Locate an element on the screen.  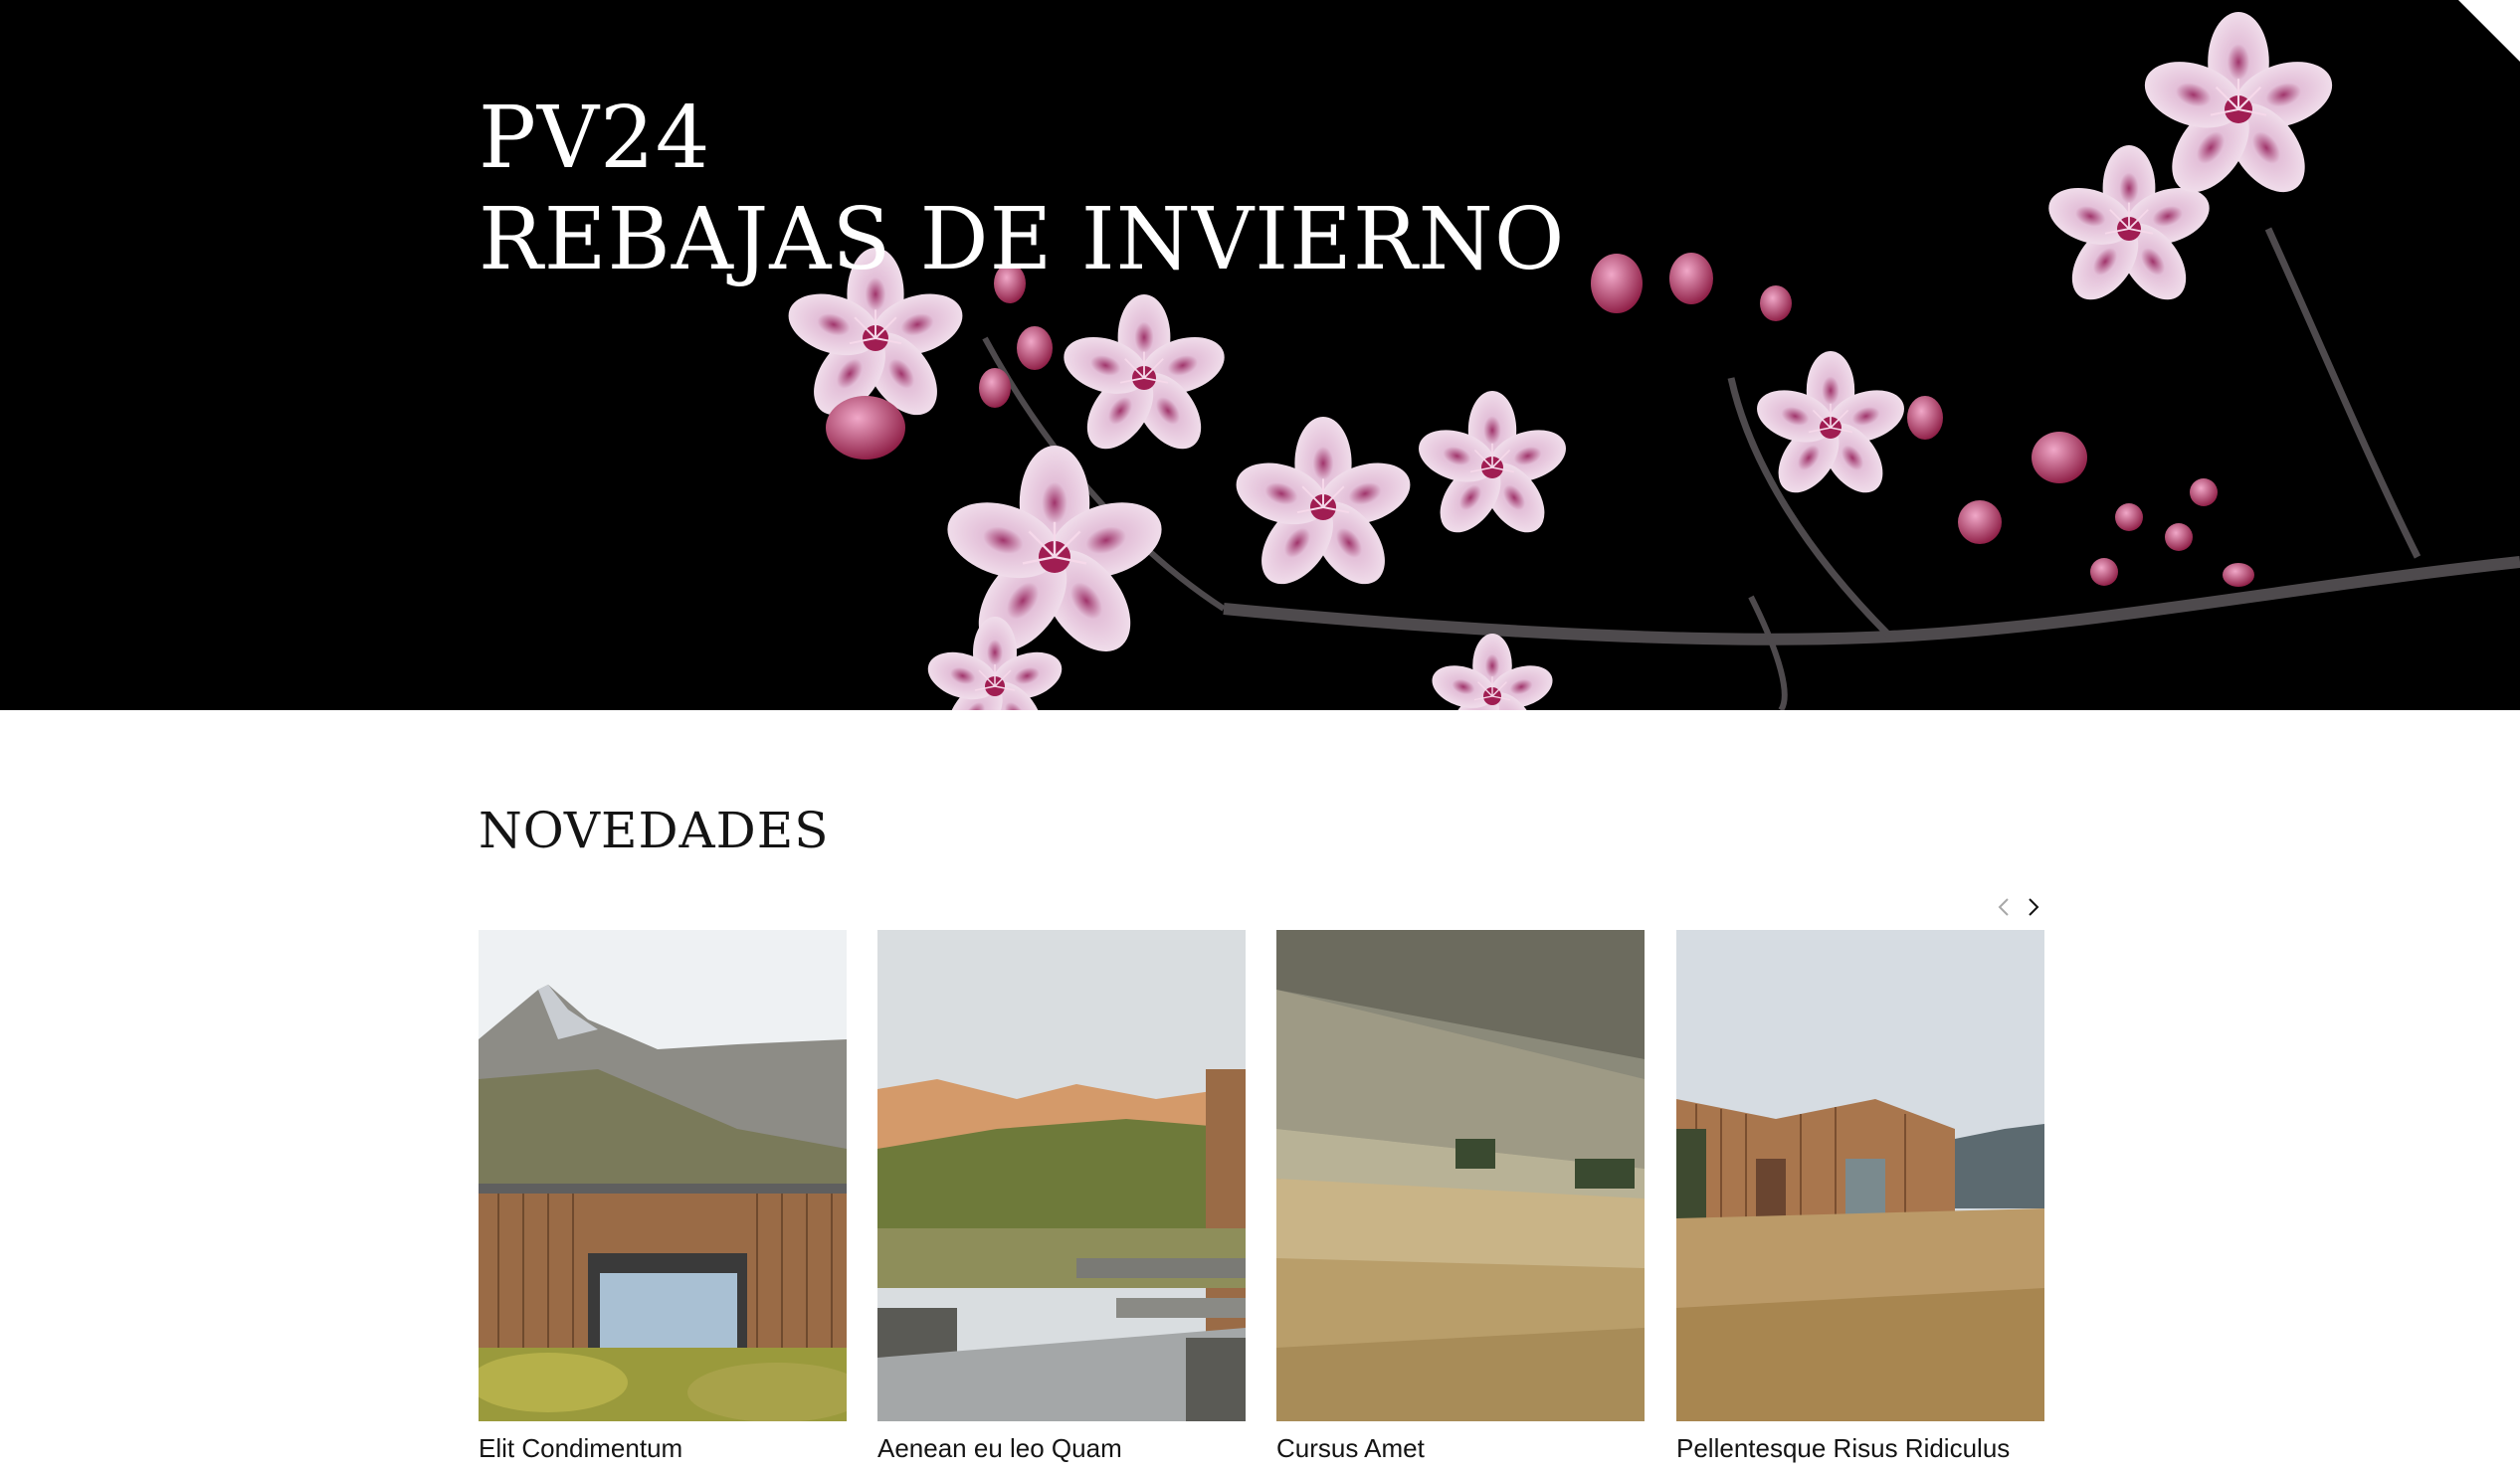
product-image-grassy-hillside is located at coordinates (1460, 1175).